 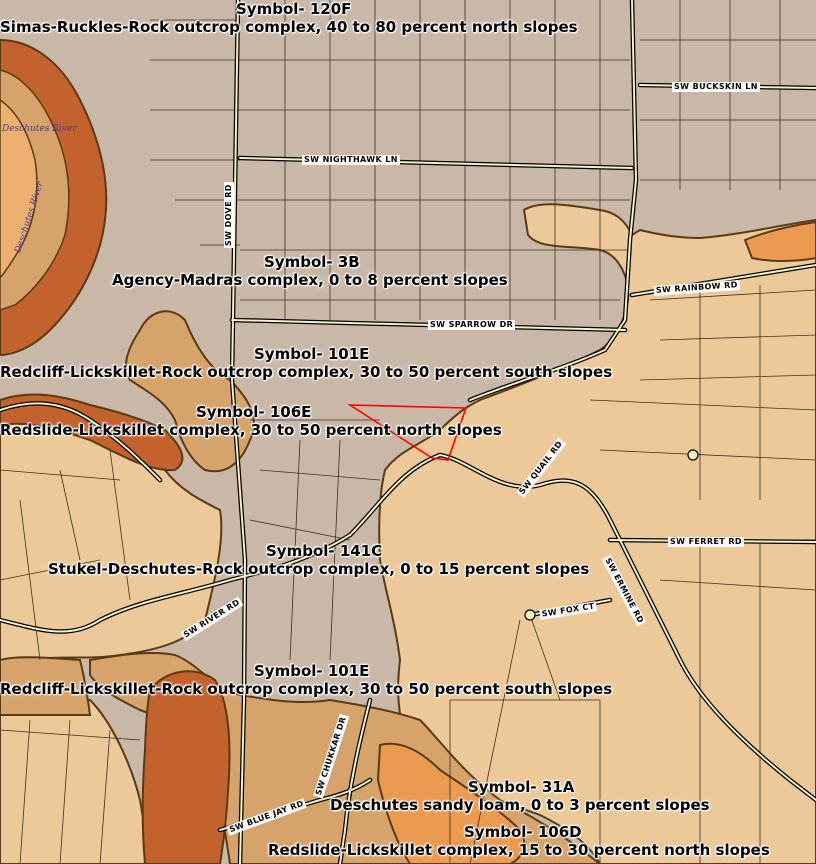 What do you see at coordinates (39, 129) in the screenshot?
I see `river-label: Deschutes River` at bounding box center [39, 129].